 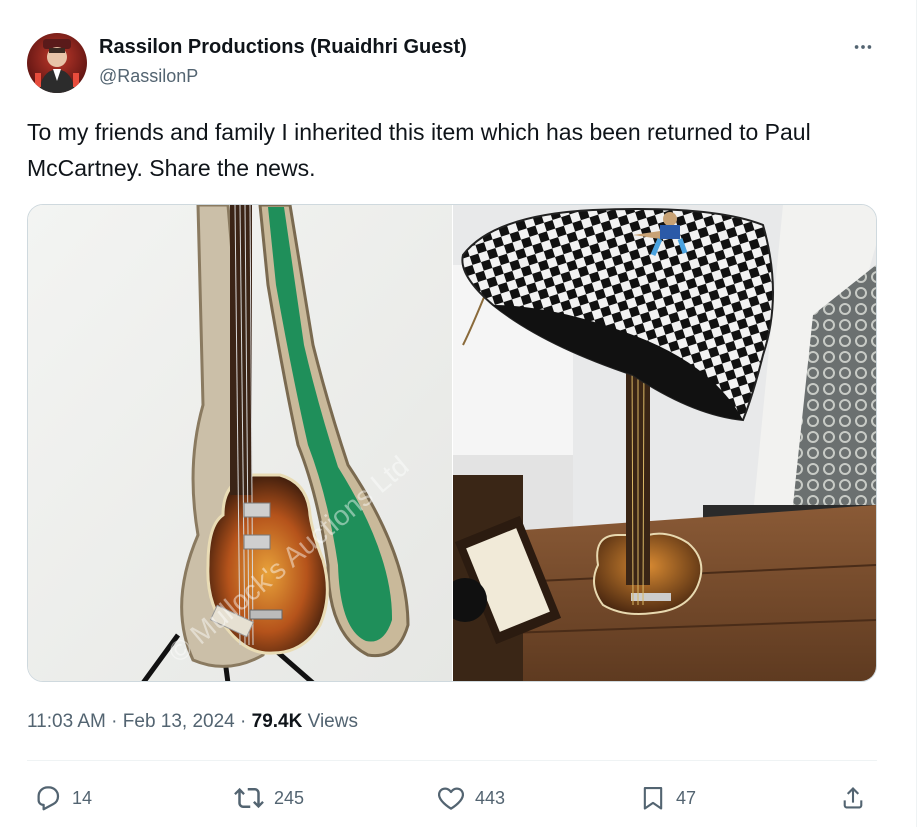 I want to click on like-count: 443, so click(x=490, y=797).